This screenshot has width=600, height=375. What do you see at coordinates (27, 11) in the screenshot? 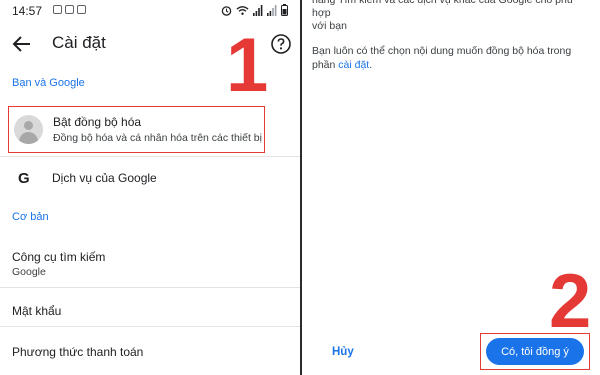
I see `status-time: 14:57` at bounding box center [27, 11].